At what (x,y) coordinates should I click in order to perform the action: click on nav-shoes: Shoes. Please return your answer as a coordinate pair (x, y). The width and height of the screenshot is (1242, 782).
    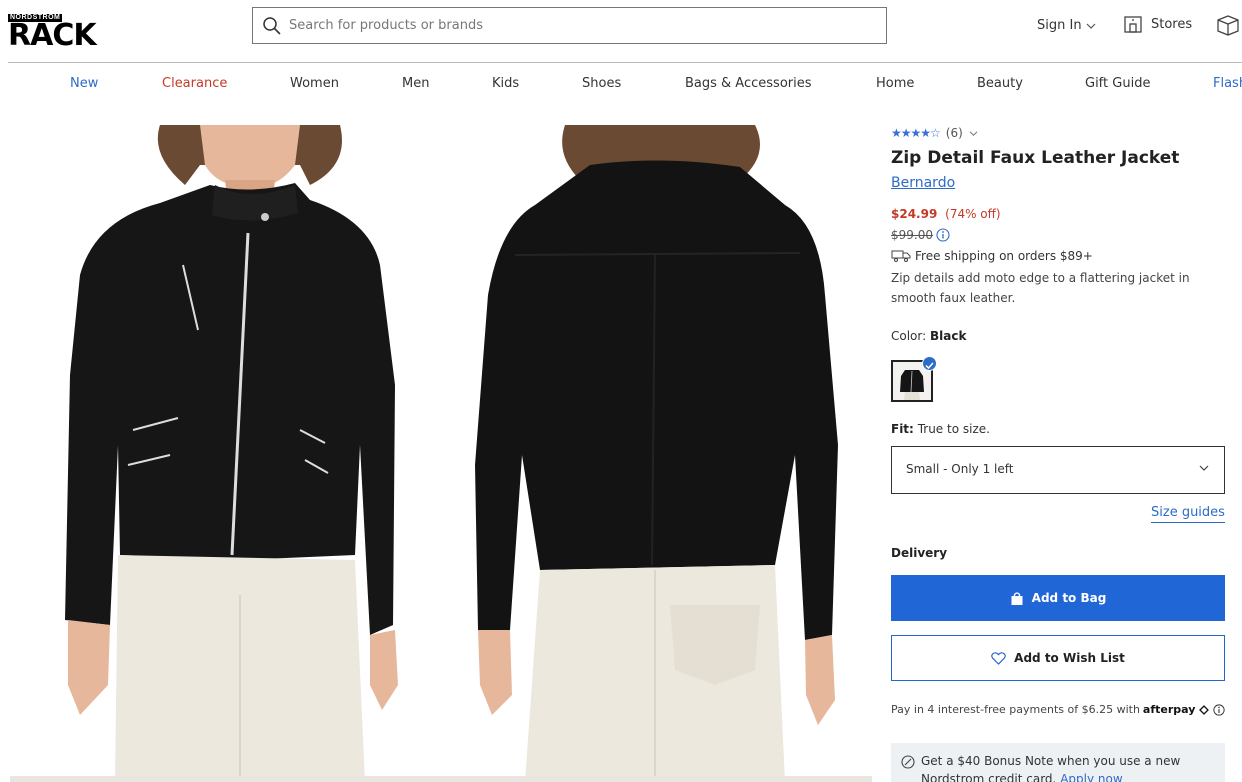
    Looking at the image, I should click on (601, 83).